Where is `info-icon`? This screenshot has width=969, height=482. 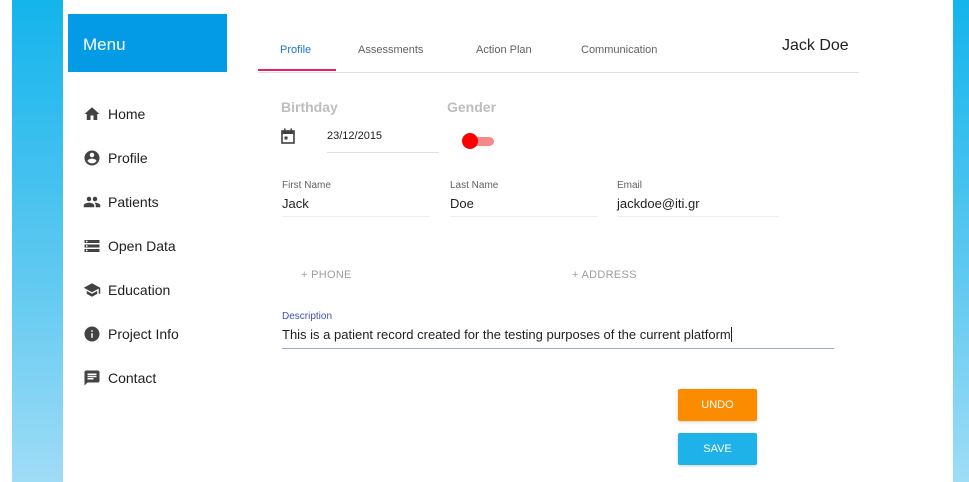
info-icon is located at coordinates (92, 334).